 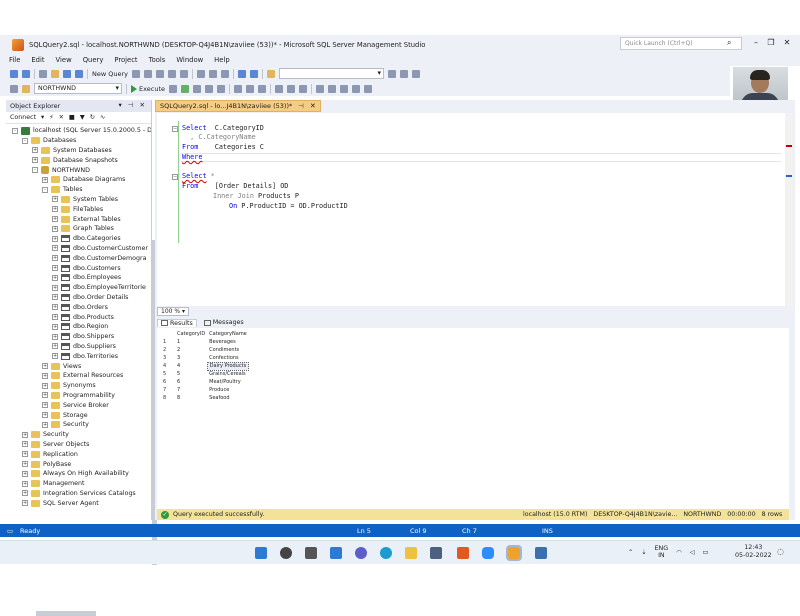 What do you see at coordinates (49, 141) in the screenshot?
I see `tree-node: - Databases` at bounding box center [49, 141].